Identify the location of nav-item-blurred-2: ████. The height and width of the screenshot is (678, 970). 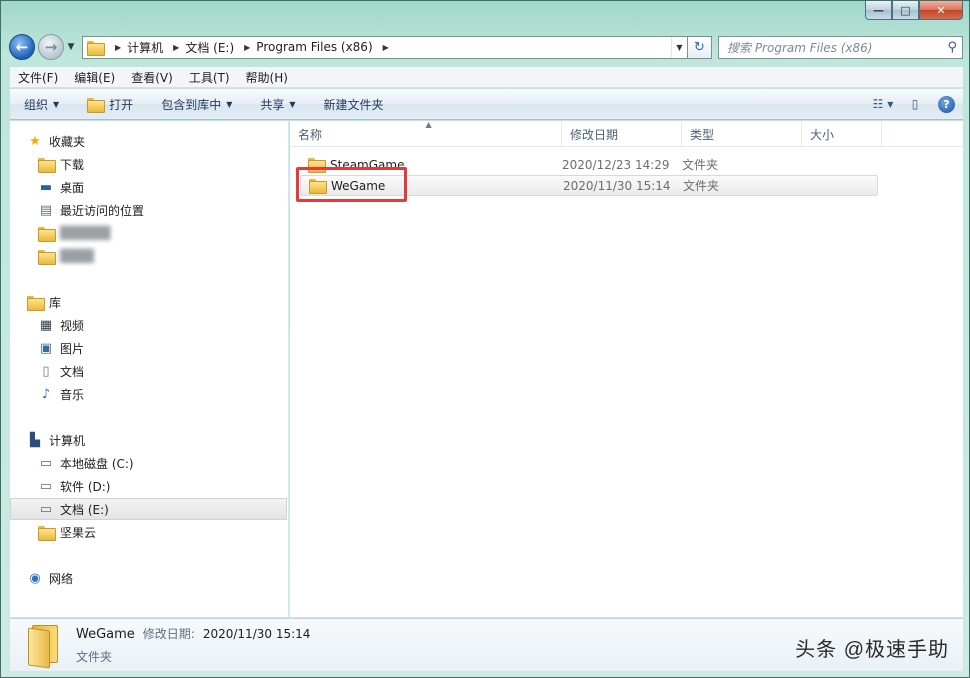
(163, 256).